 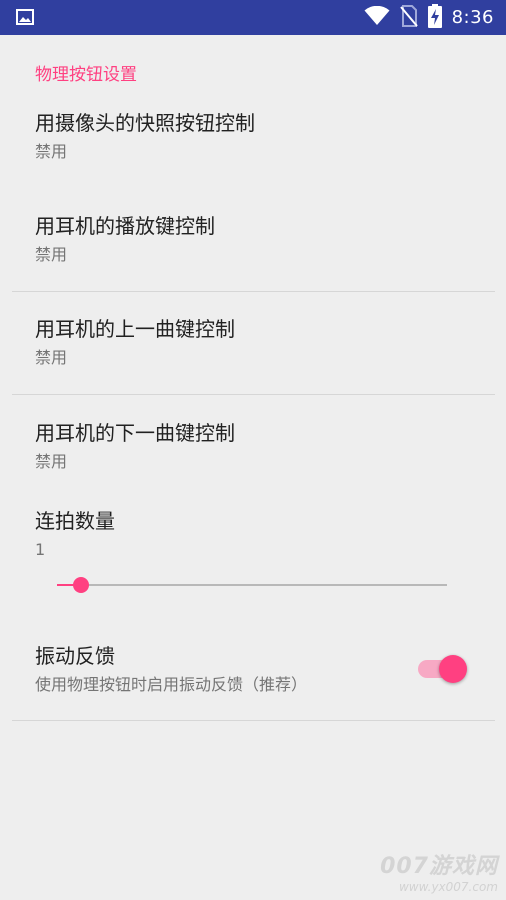 I want to click on status-bar: 8:36, so click(x=253, y=17).